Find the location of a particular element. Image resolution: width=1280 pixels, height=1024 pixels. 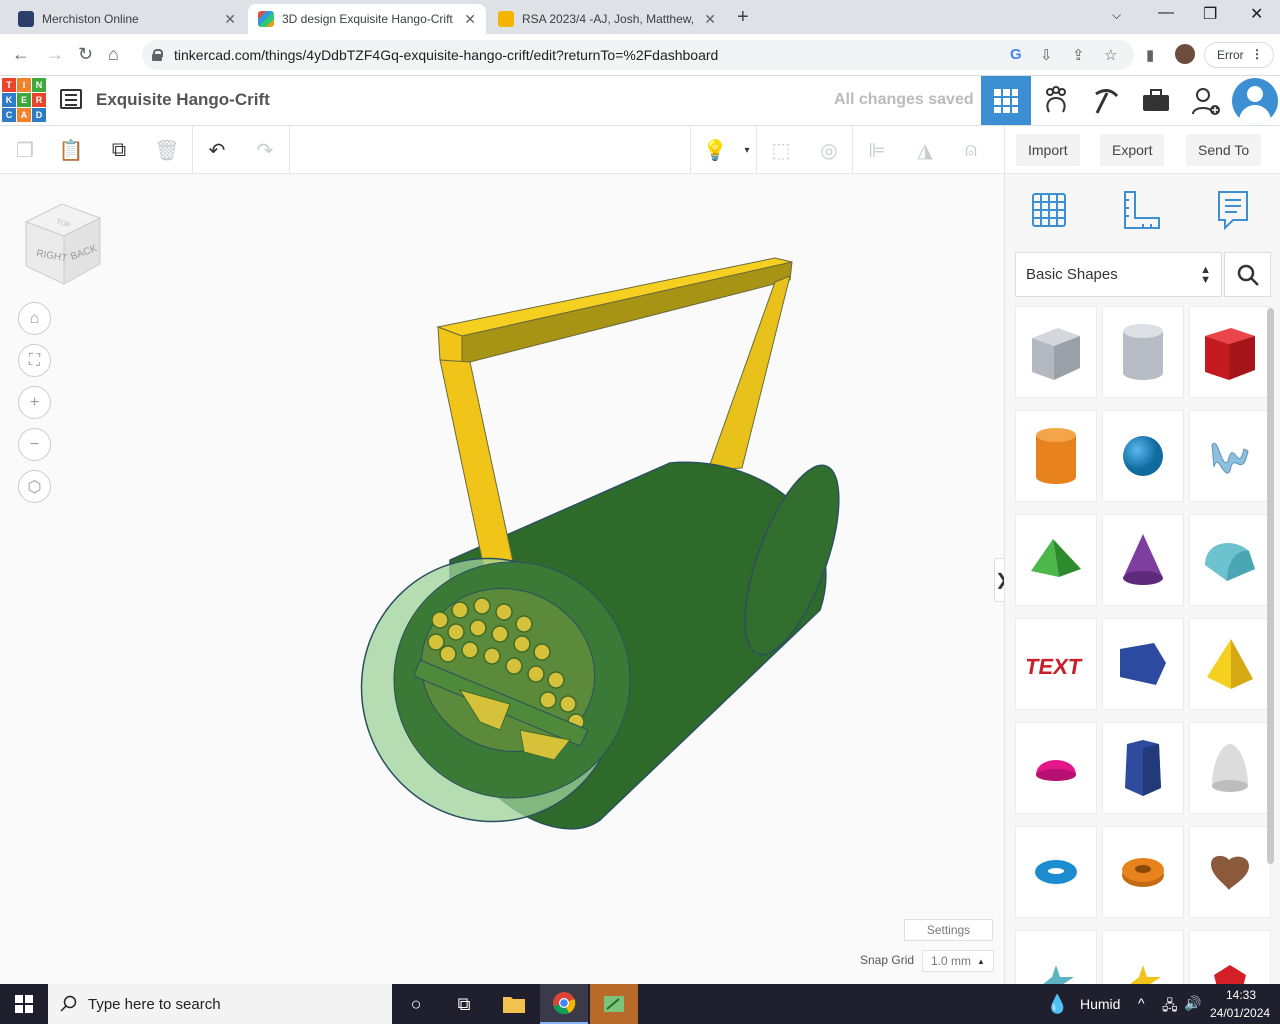

copy-icon: ❐ is located at coordinates (25, 150).